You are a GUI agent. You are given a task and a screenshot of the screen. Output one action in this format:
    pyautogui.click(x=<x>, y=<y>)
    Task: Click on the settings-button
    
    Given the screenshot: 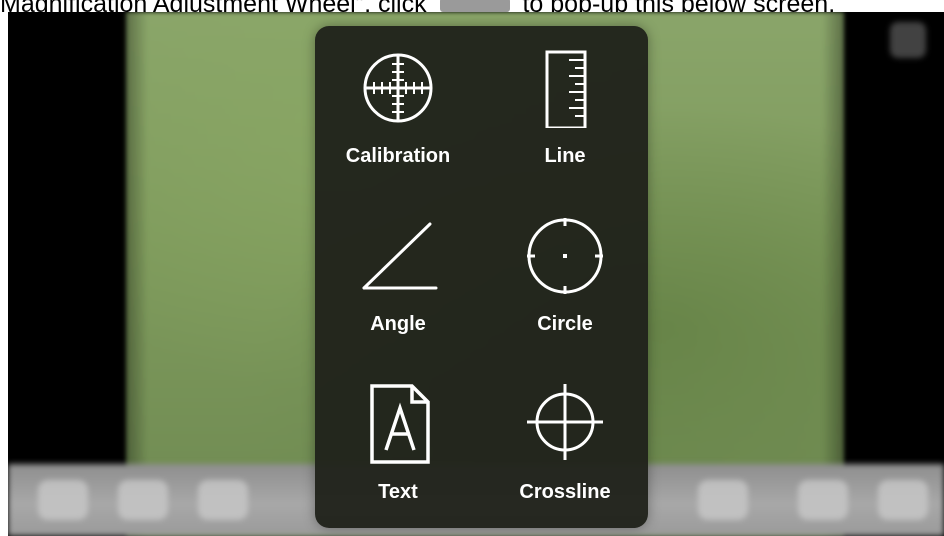 What is the action you would take?
    pyautogui.click(x=908, y=40)
    